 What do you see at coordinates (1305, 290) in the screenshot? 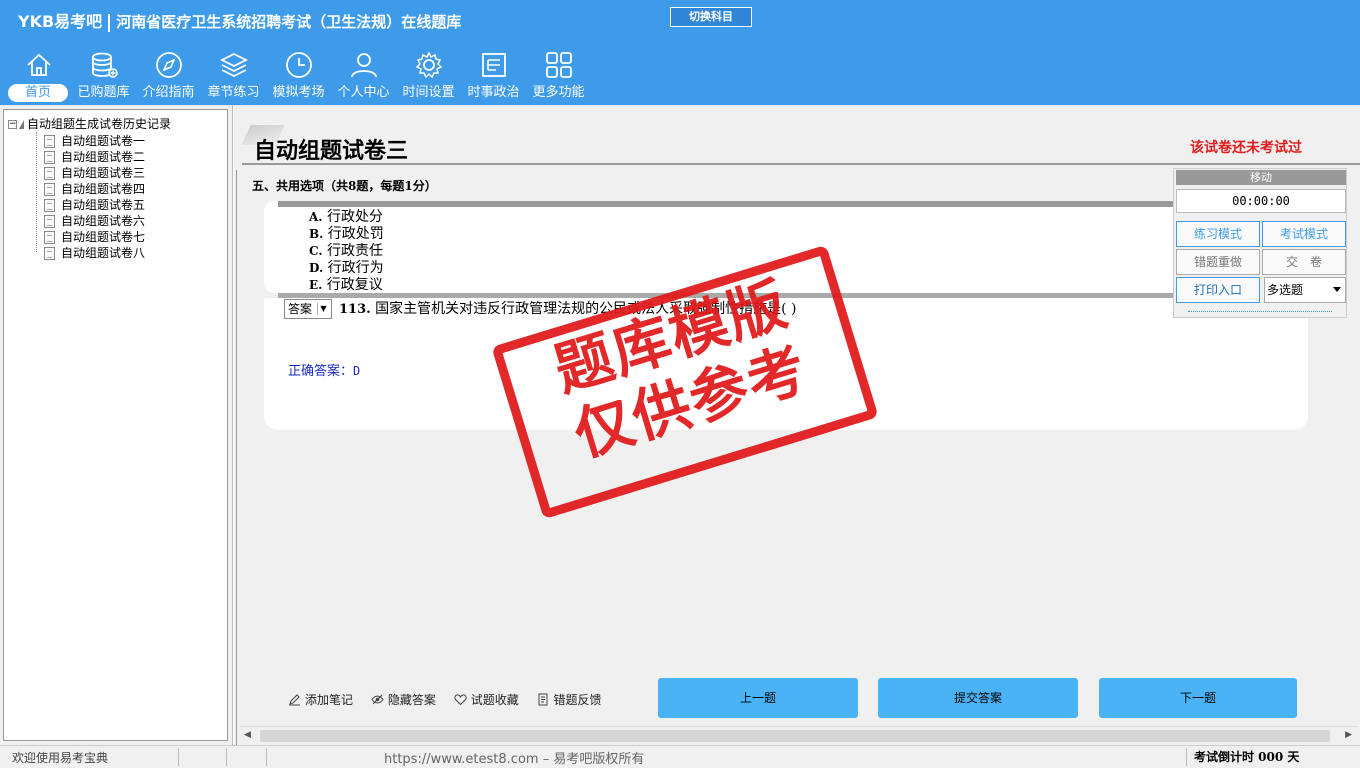
I see `question-type-select: 多选题` at bounding box center [1305, 290].